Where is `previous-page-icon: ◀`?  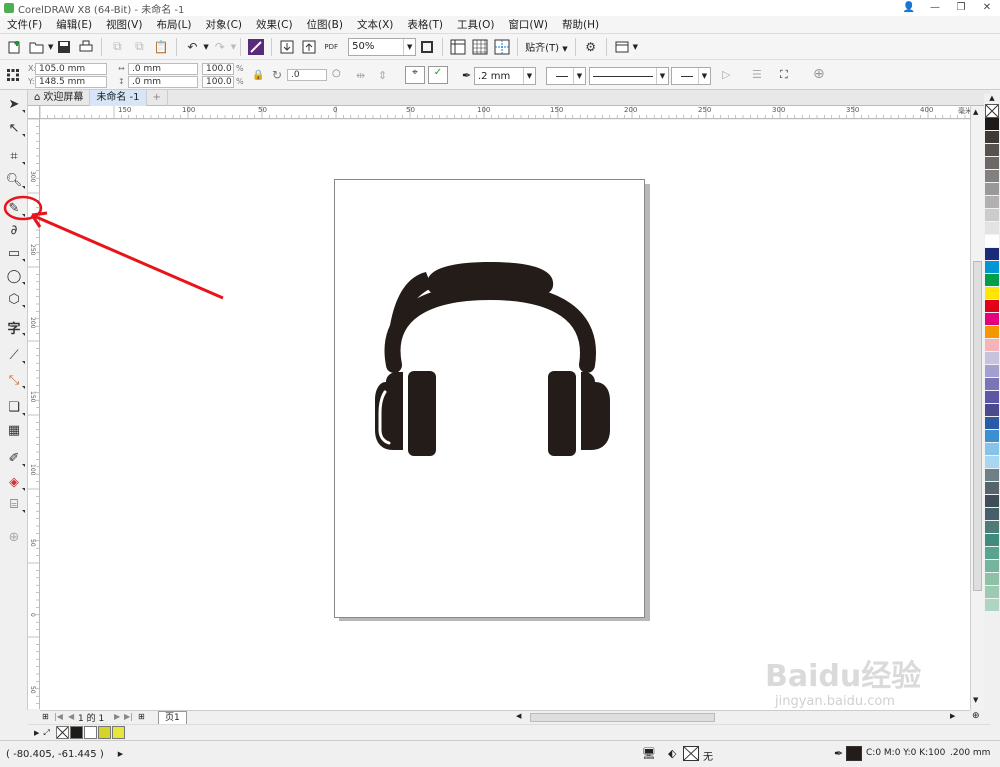
previous-page-icon: ◀ is located at coordinates (71, 716).